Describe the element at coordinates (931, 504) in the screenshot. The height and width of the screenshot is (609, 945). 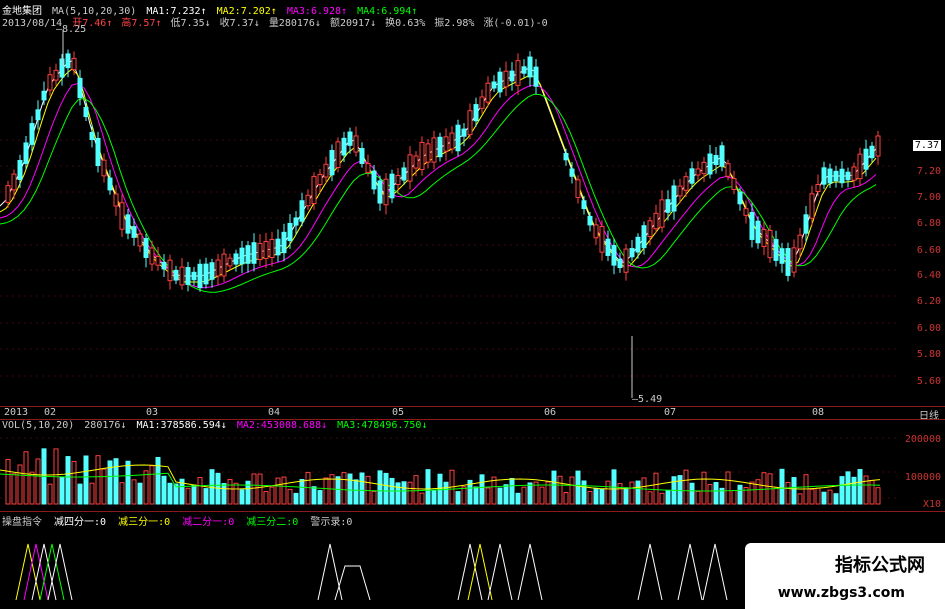
I see `volume-tick-label: X10` at that location.